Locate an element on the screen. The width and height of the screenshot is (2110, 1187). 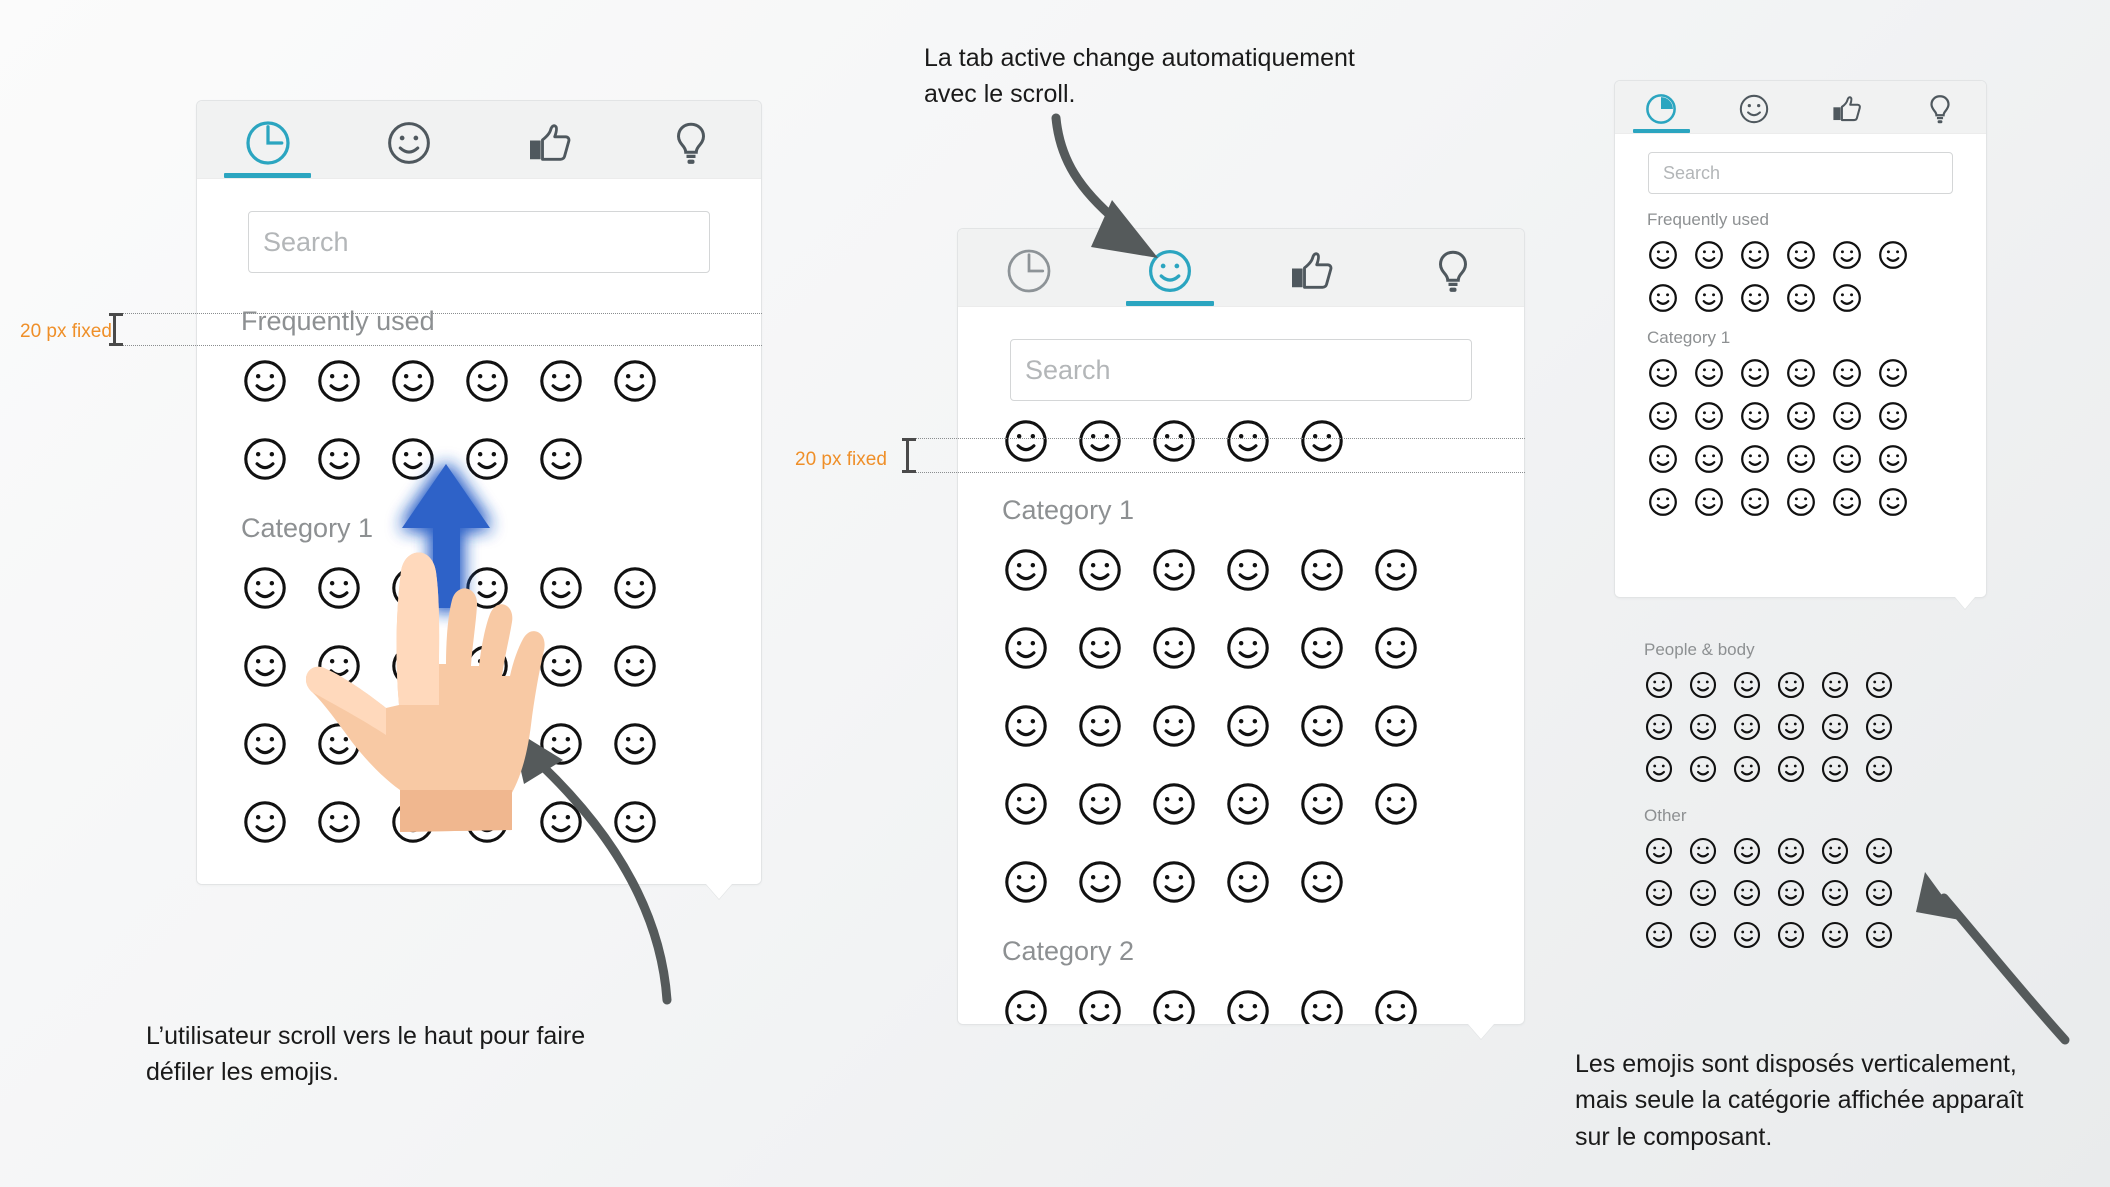
tab-bar-middle is located at coordinates (1241, 268).